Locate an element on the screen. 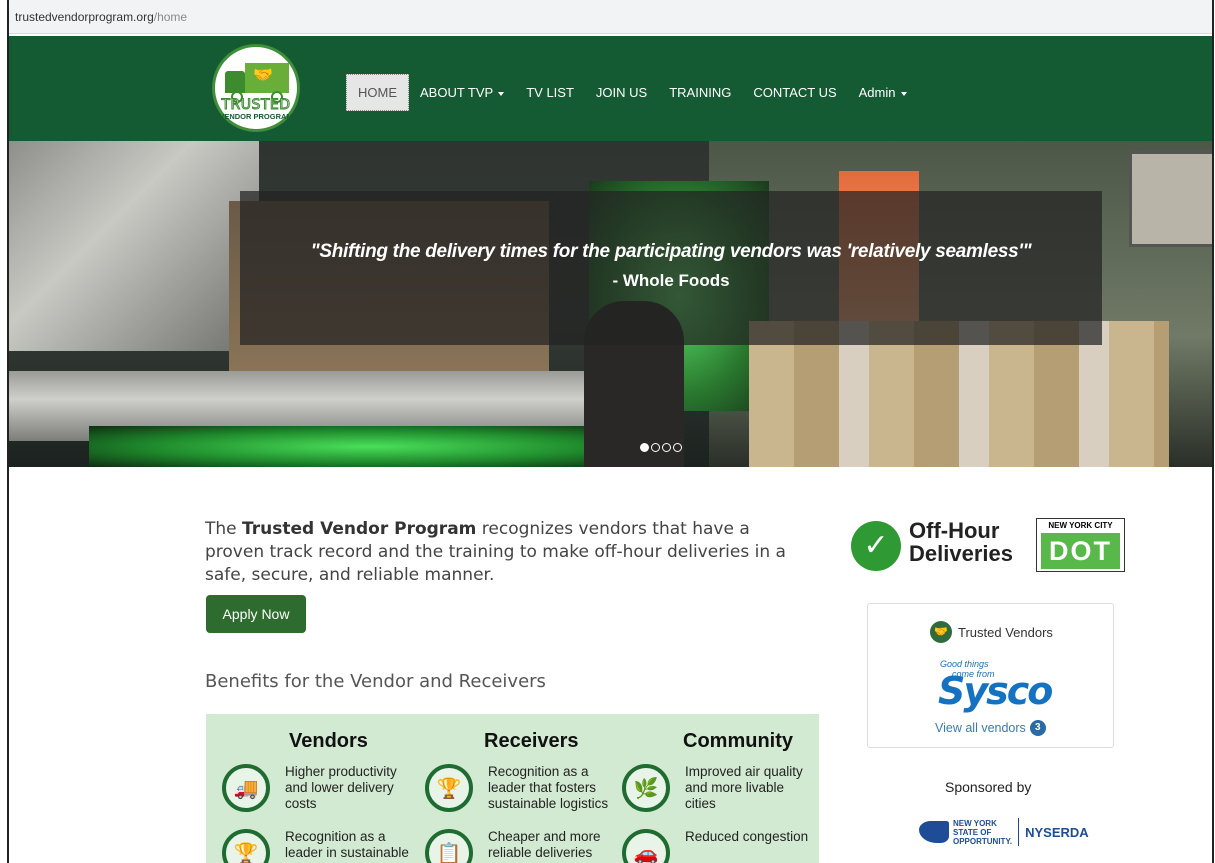 This screenshot has width=1215, height=863. nav-training: TRAINING is located at coordinates (700, 92).